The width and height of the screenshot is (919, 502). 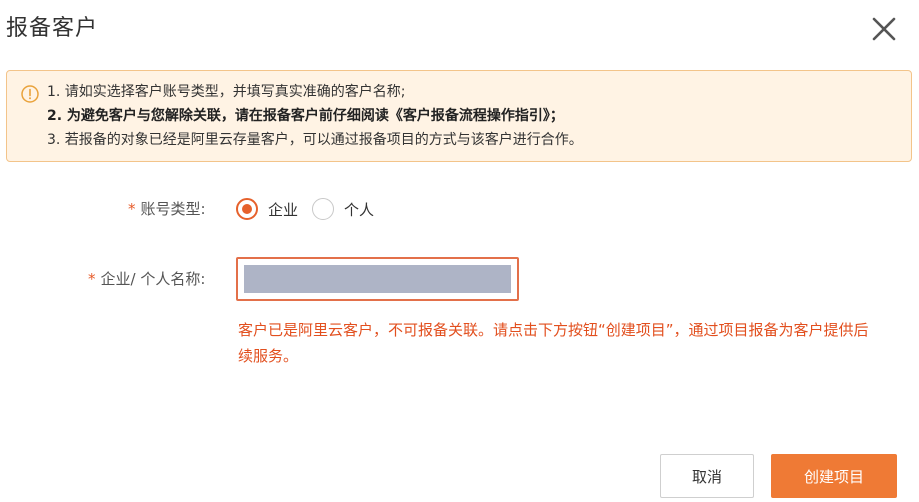 What do you see at coordinates (834, 476) in the screenshot?
I see `create-project-button: 创建项目` at bounding box center [834, 476].